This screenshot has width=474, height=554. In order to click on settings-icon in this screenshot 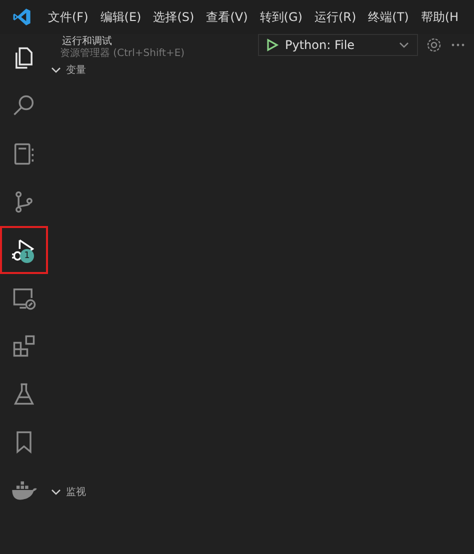, I will do `click(434, 45)`.